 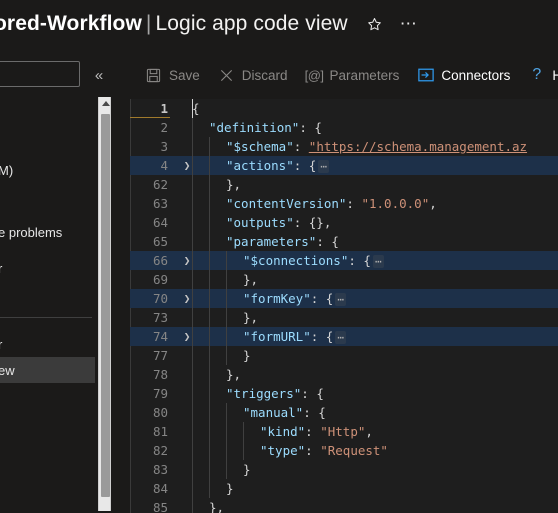 I want to click on sidebar-item-3: r, so click(x=47, y=344).